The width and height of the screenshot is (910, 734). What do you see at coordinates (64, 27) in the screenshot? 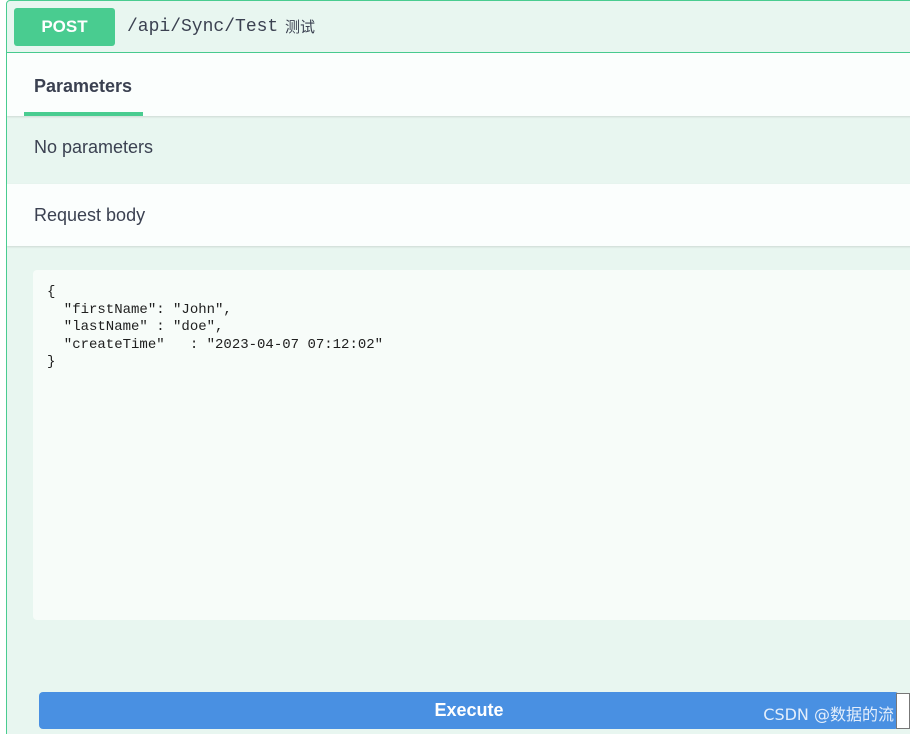
I see `http-method-badge: POST` at bounding box center [64, 27].